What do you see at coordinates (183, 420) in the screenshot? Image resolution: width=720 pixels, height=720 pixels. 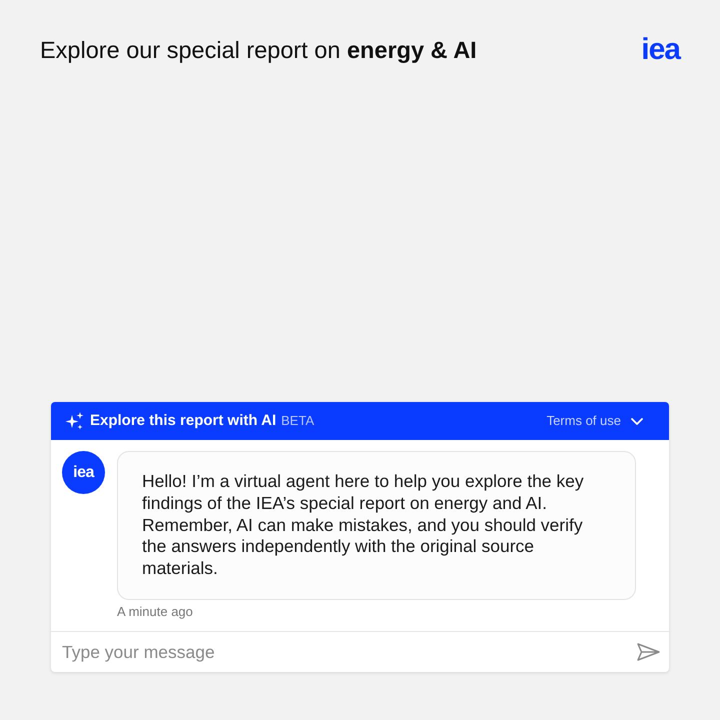 I see `chat-title: Explore this report with AI` at bounding box center [183, 420].